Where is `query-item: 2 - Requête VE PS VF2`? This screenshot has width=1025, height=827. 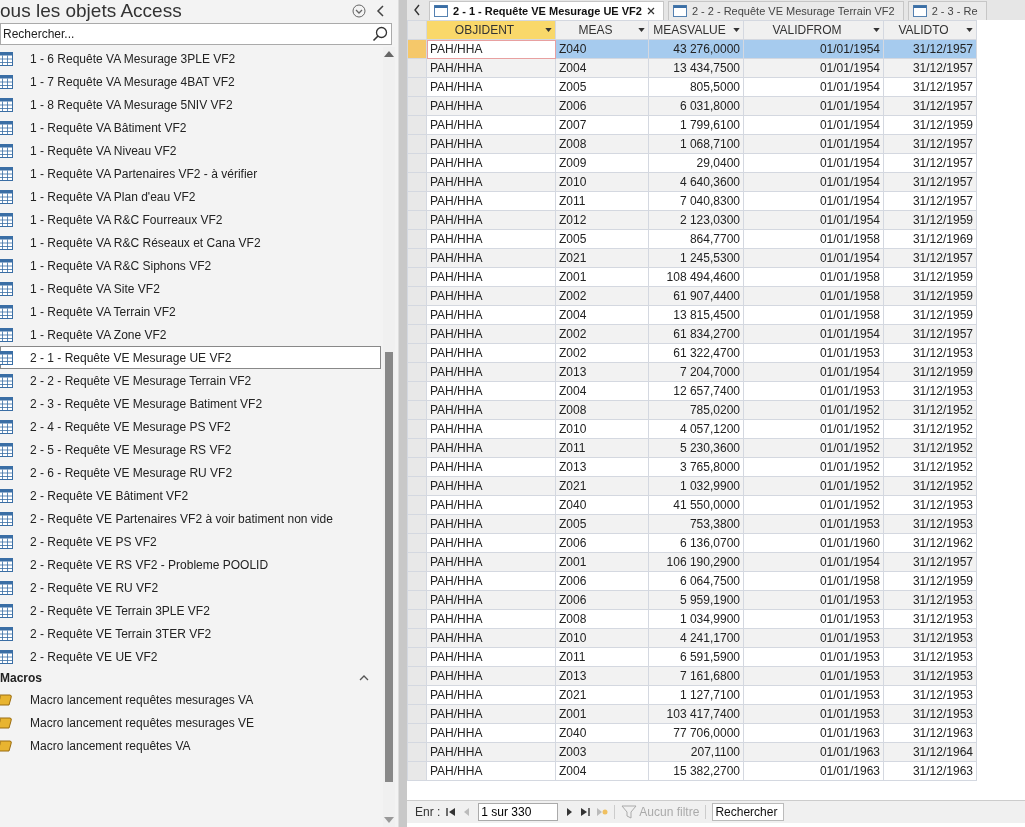 query-item: 2 - Requête VE PS VF2 is located at coordinates (190, 541).